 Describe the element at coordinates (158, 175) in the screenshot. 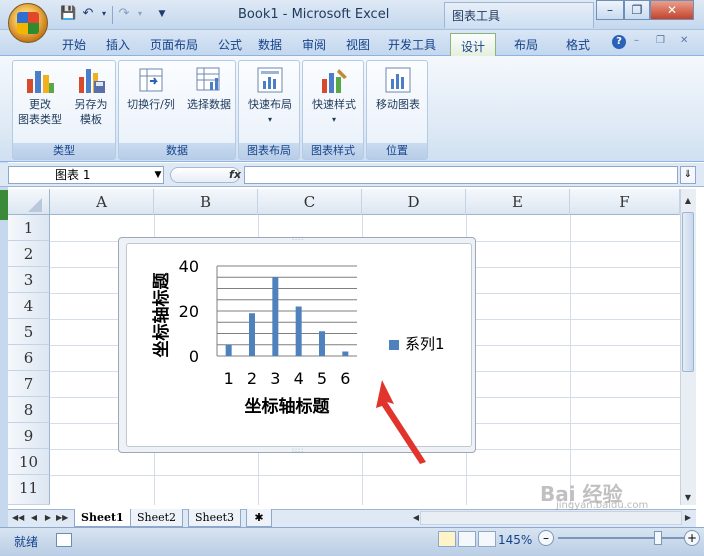

I see `name-box-dropdown-icon: ▼` at that location.